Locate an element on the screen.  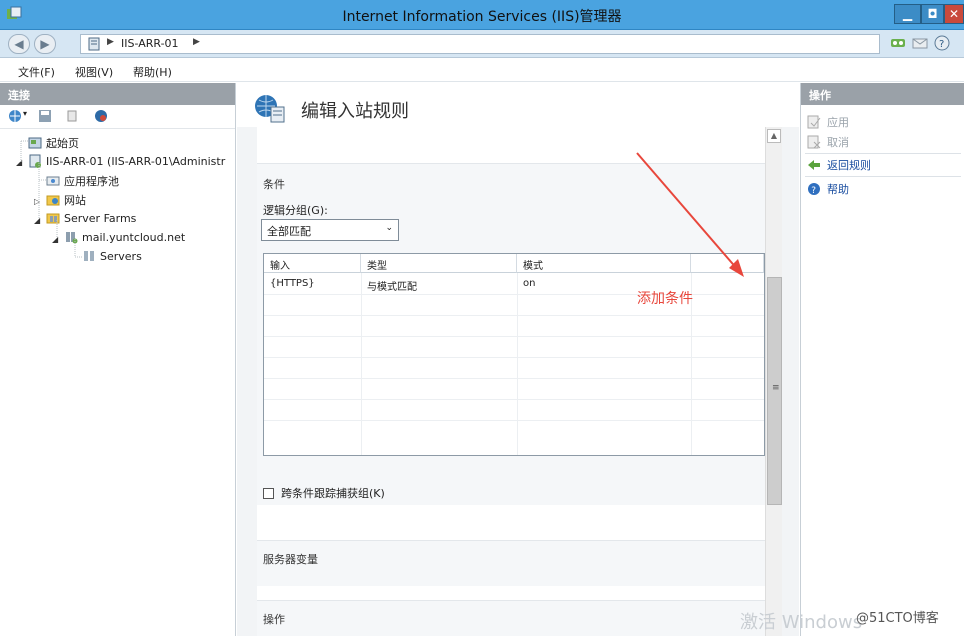
annotation-text: 添加条件 is located at coordinates (665, 299).